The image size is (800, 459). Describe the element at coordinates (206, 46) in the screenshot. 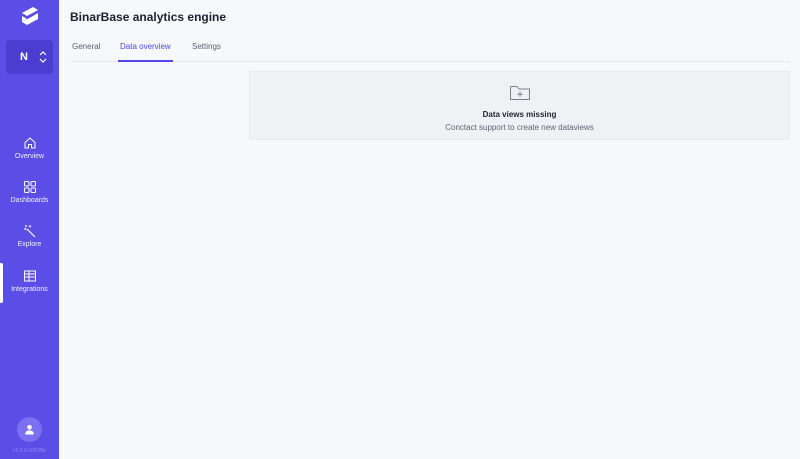

I see `tab-settings: Settings` at that location.